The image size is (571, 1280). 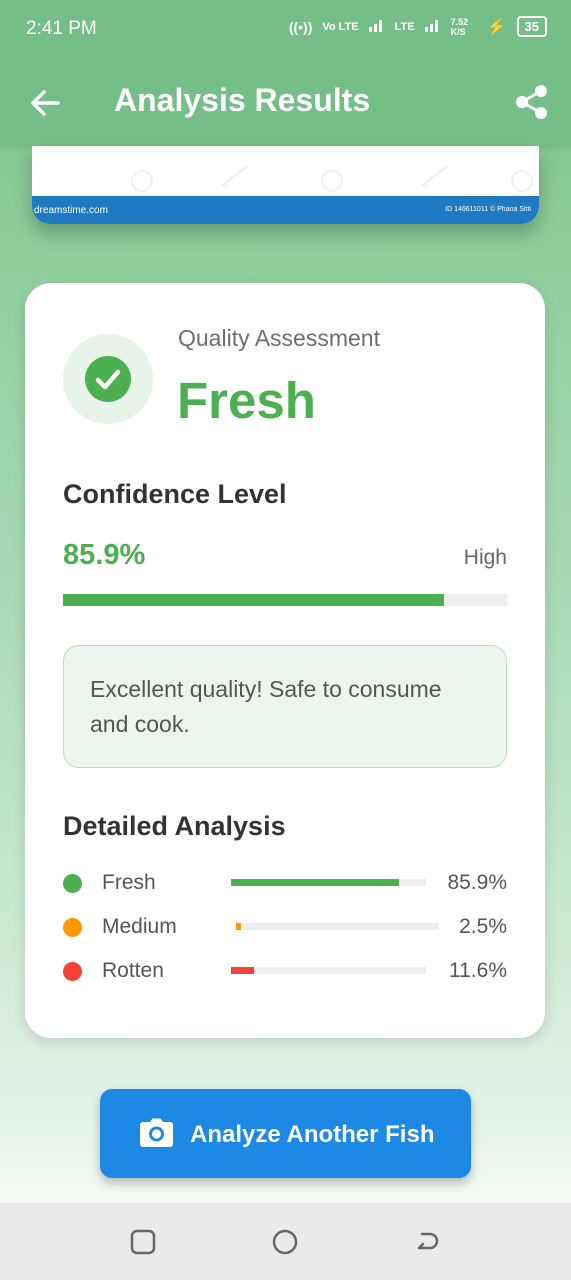 What do you see at coordinates (300, 26) in the screenshot?
I see `hotspot-icon: ((•))` at bounding box center [300, 26].